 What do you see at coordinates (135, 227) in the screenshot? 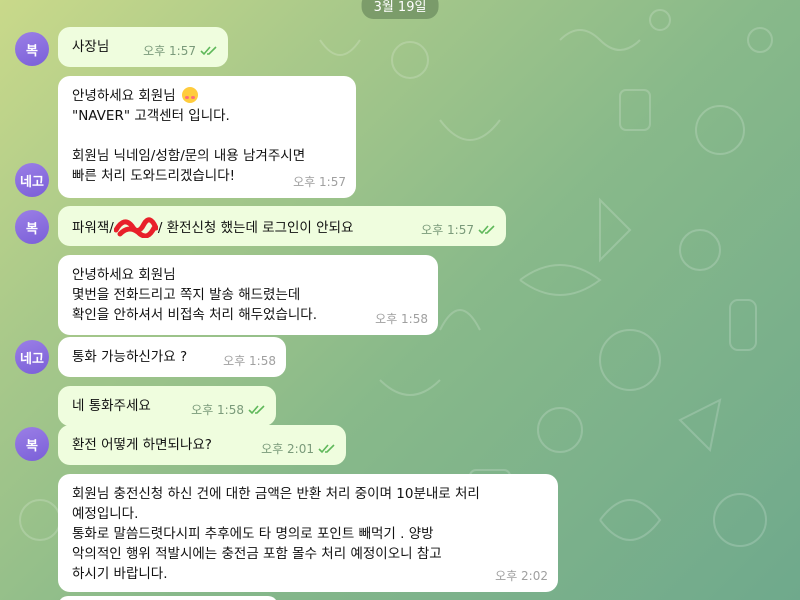
I see `red-scribble-redaction` at bounding box center [135, 227].